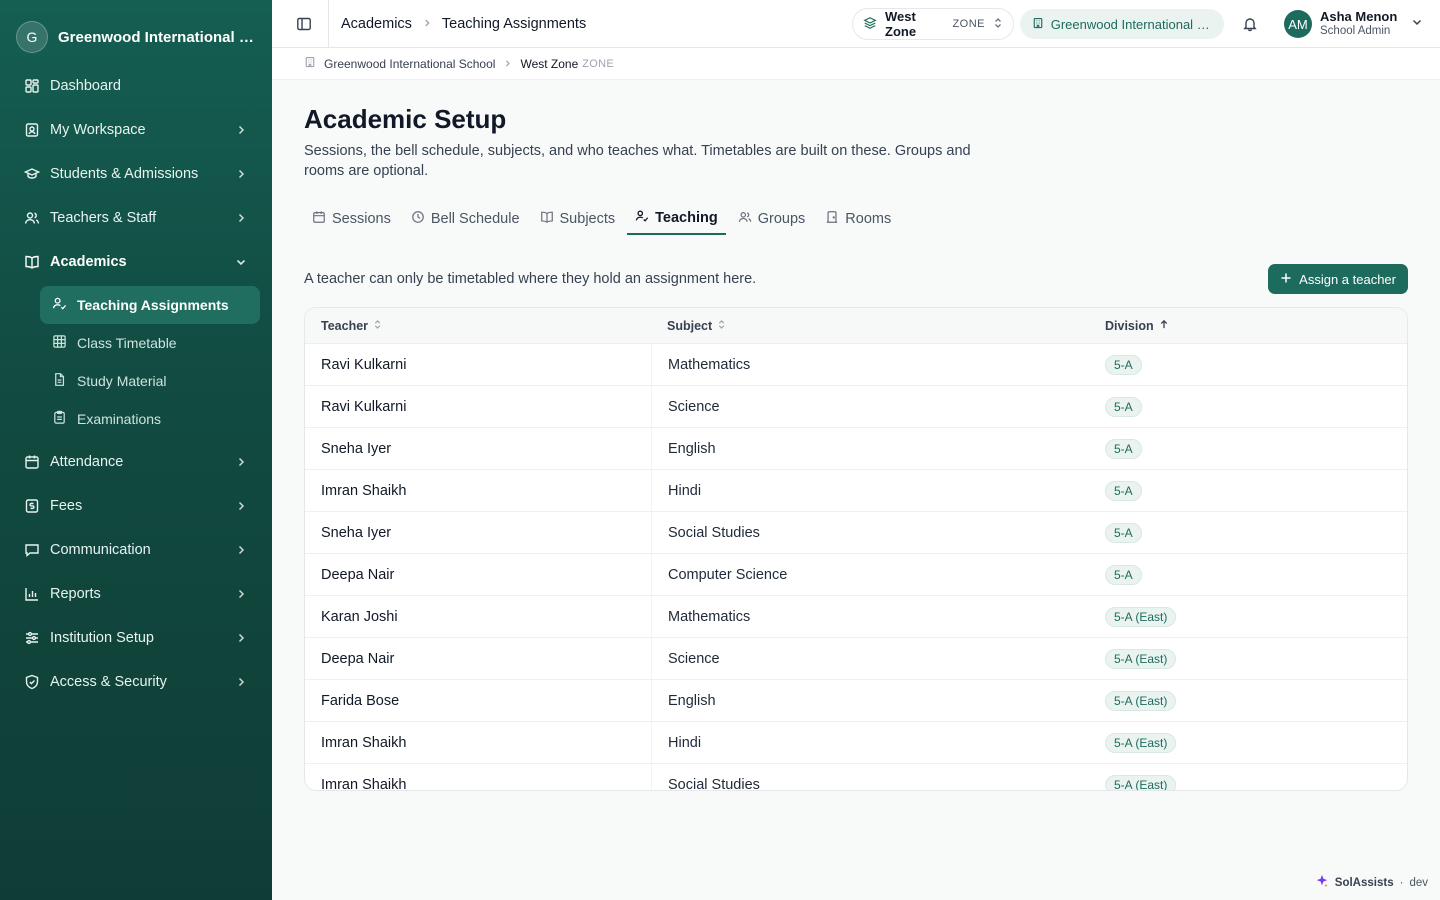 Image resolution: width=1440 pixels, height=900 pixels. Describe the element at coordinates (858, 219) in the screenshot. I see `tab-rooms: Rooms` at that location.